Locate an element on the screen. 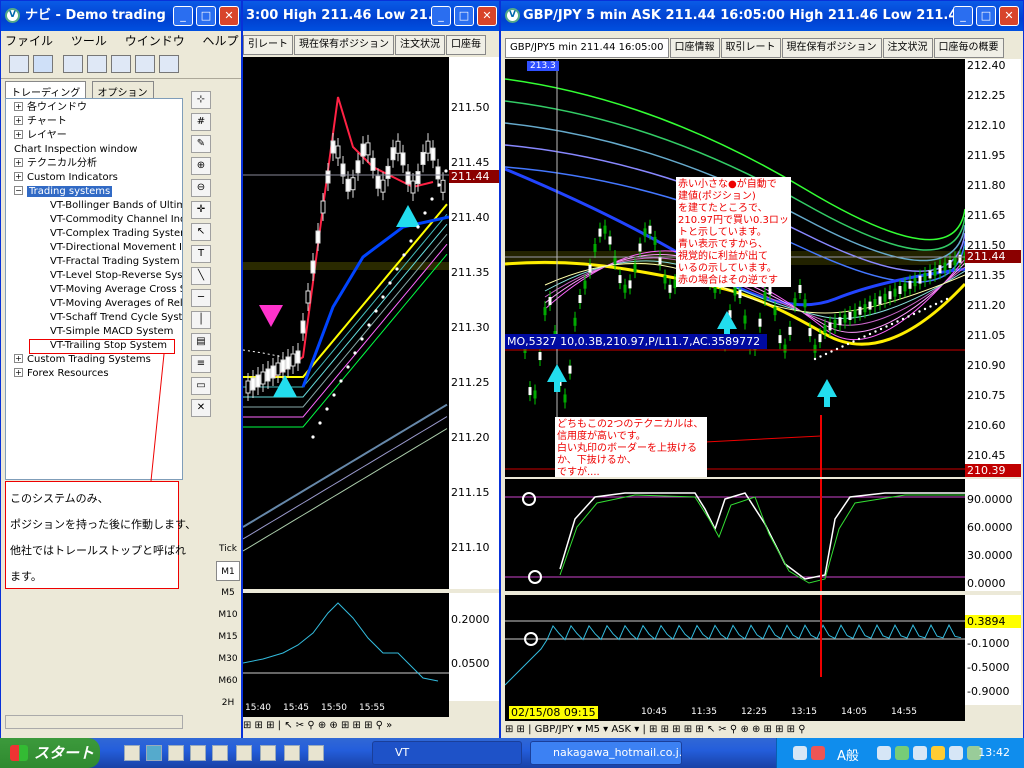  crosshair-icon: ✛ is located at coordinates (201, 210).